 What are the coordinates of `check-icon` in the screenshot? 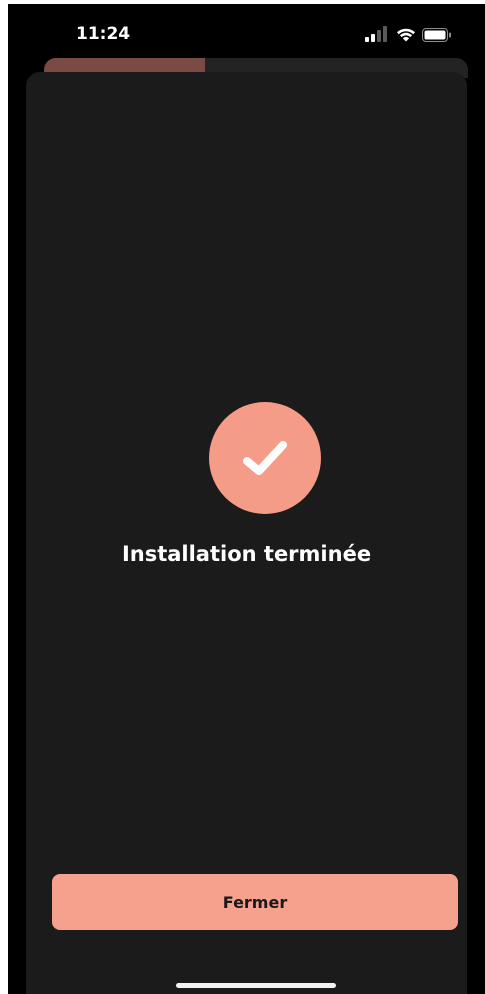 It's located at (265, 458).